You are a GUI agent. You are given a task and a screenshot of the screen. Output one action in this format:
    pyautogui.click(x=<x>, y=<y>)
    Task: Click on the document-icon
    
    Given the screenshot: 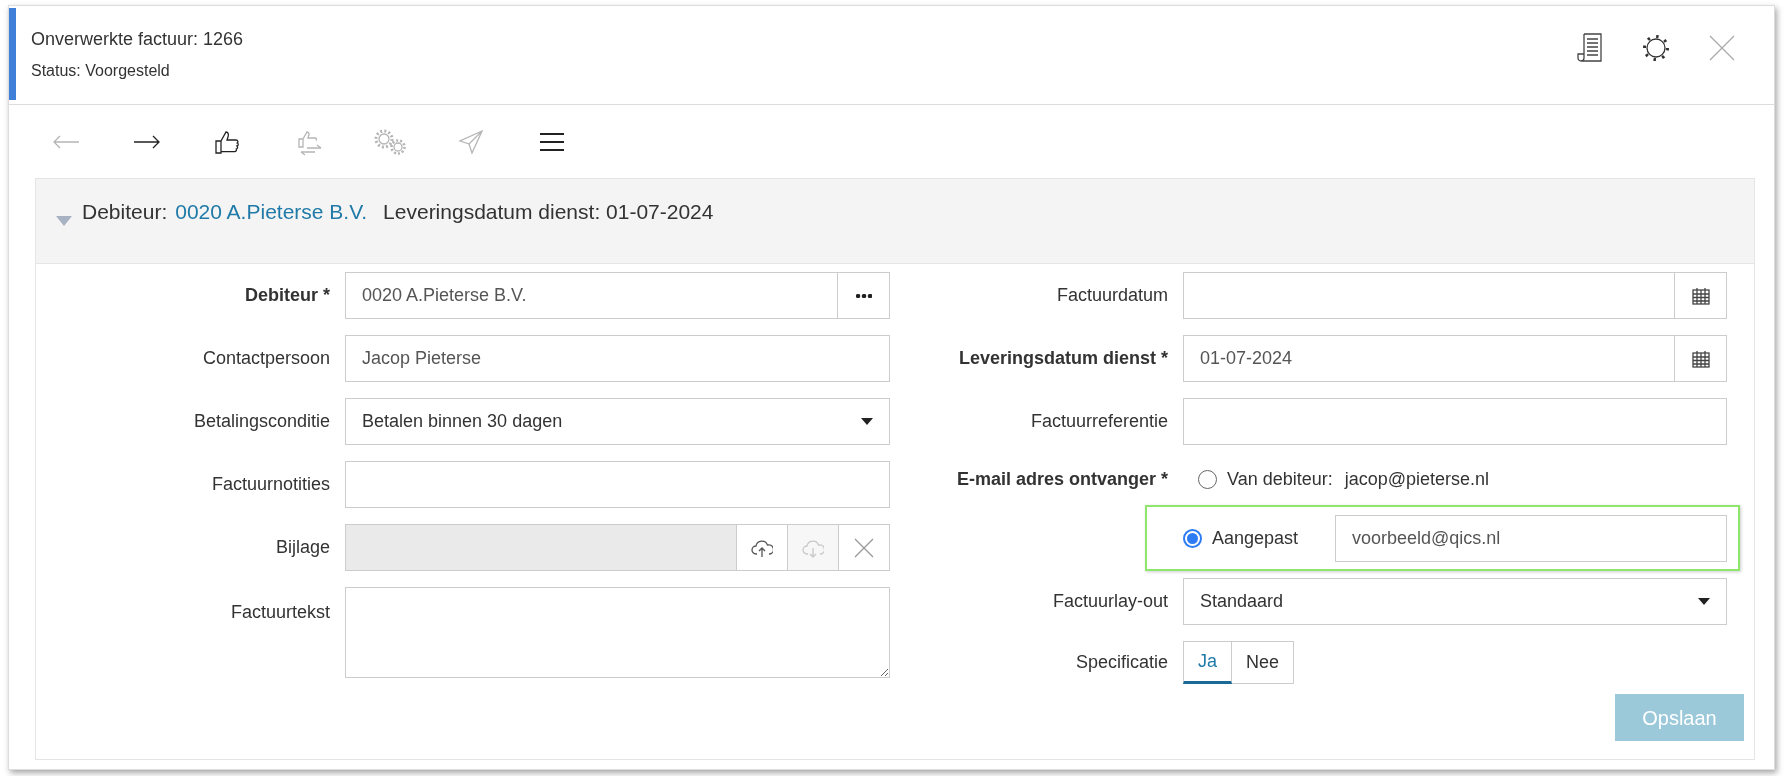 What is the action you would take?
    pyautogui.click(x=1590, y=48)
    